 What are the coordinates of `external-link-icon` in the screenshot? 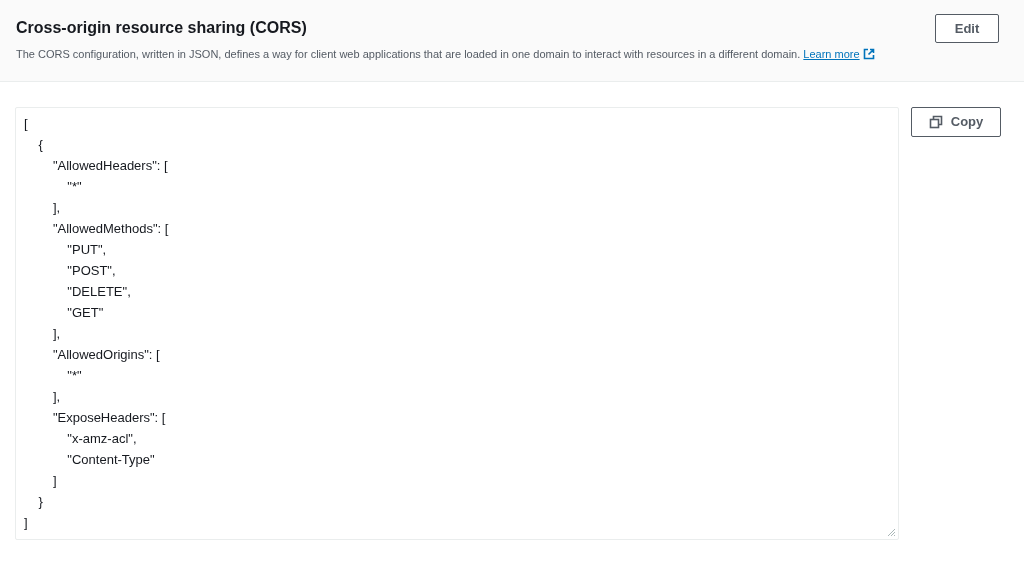 It's located at (868, 54).